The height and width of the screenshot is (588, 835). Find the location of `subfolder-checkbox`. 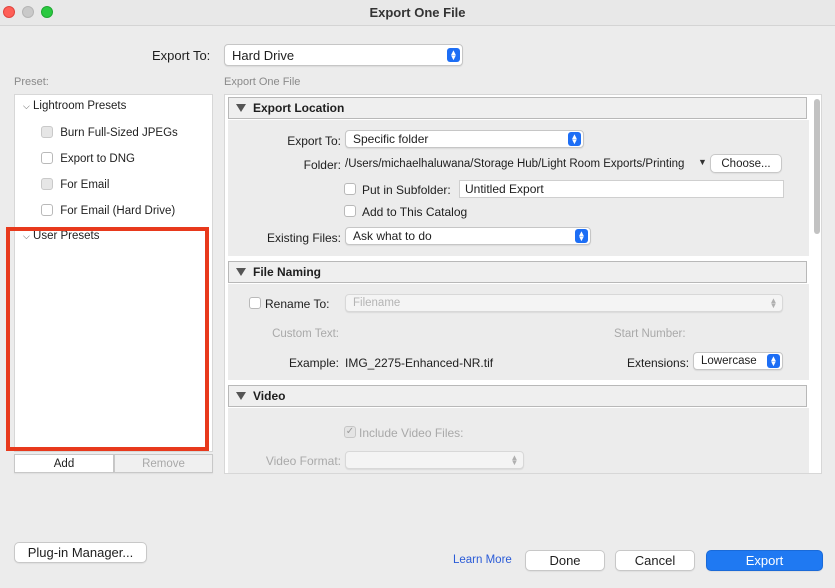

subfolder-checkbox is located at coordinates (350, 189).